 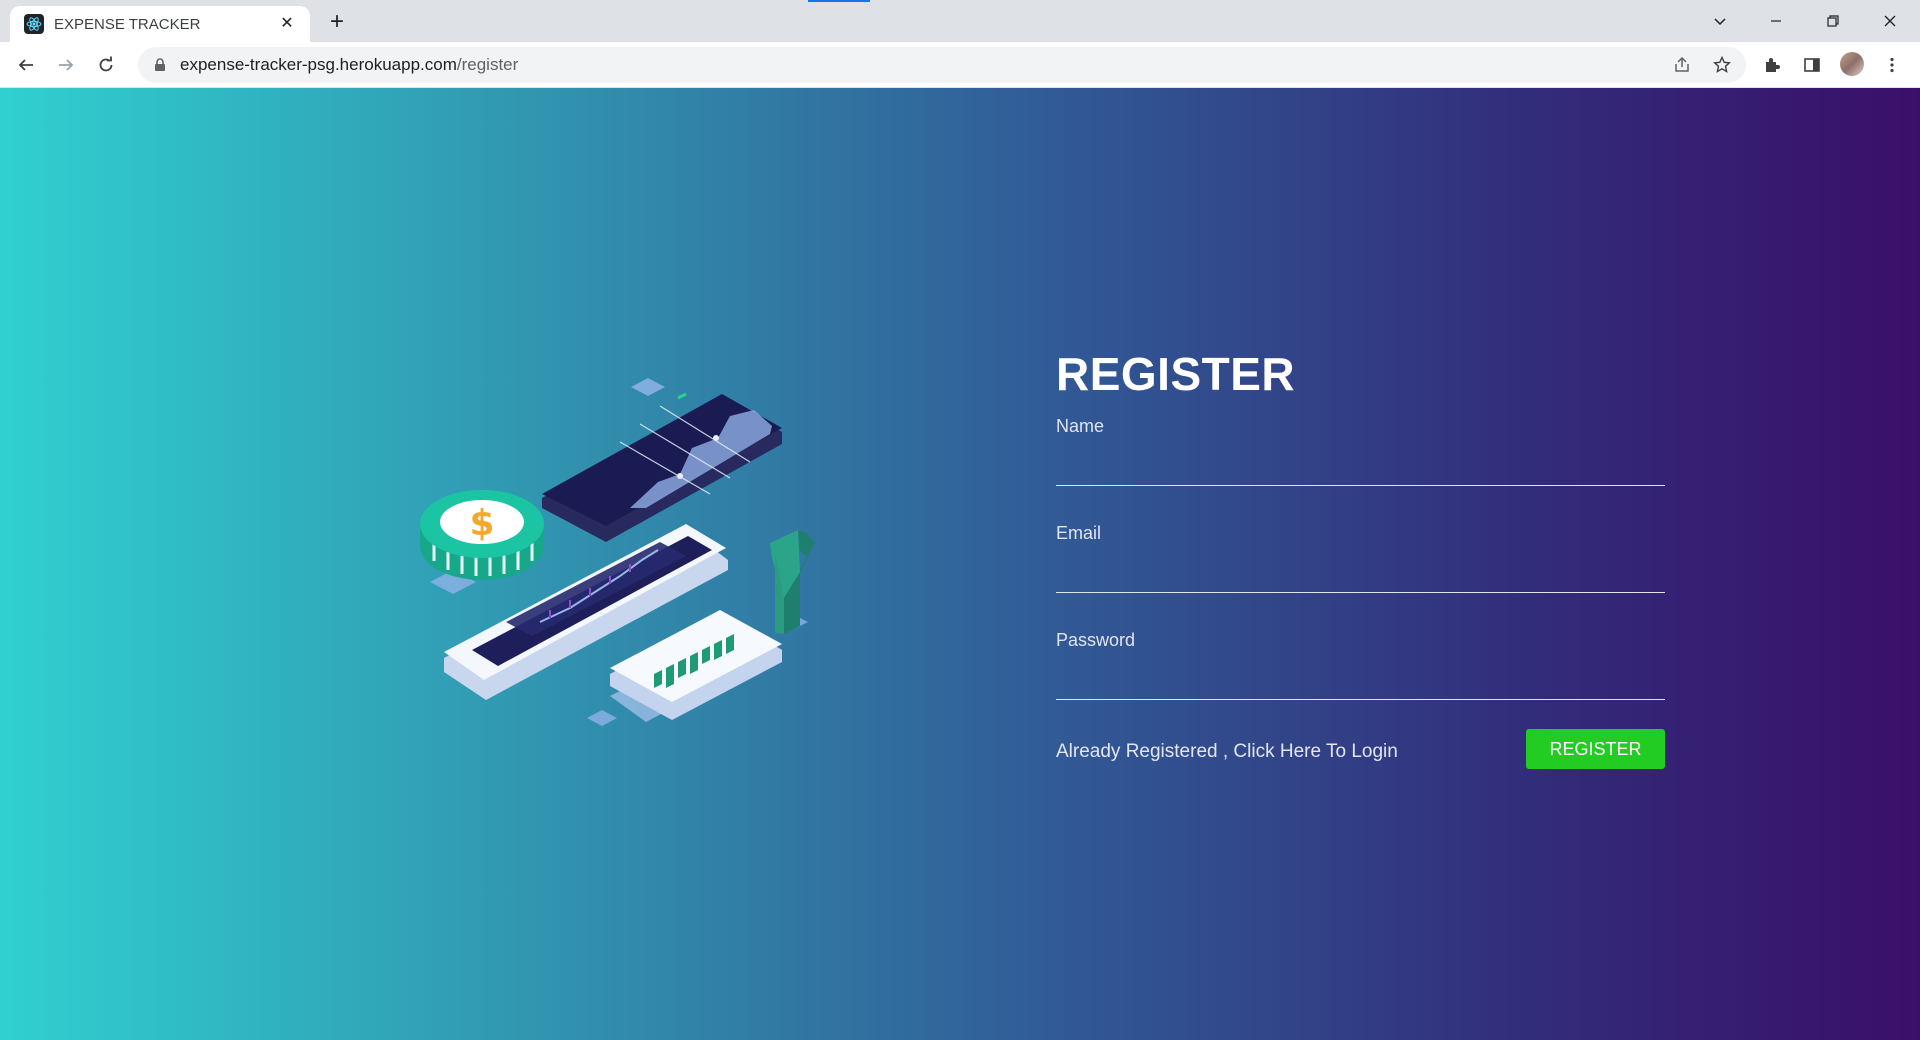 I want to click on coin-dollar-sign: $, so click(x=481, y=523).